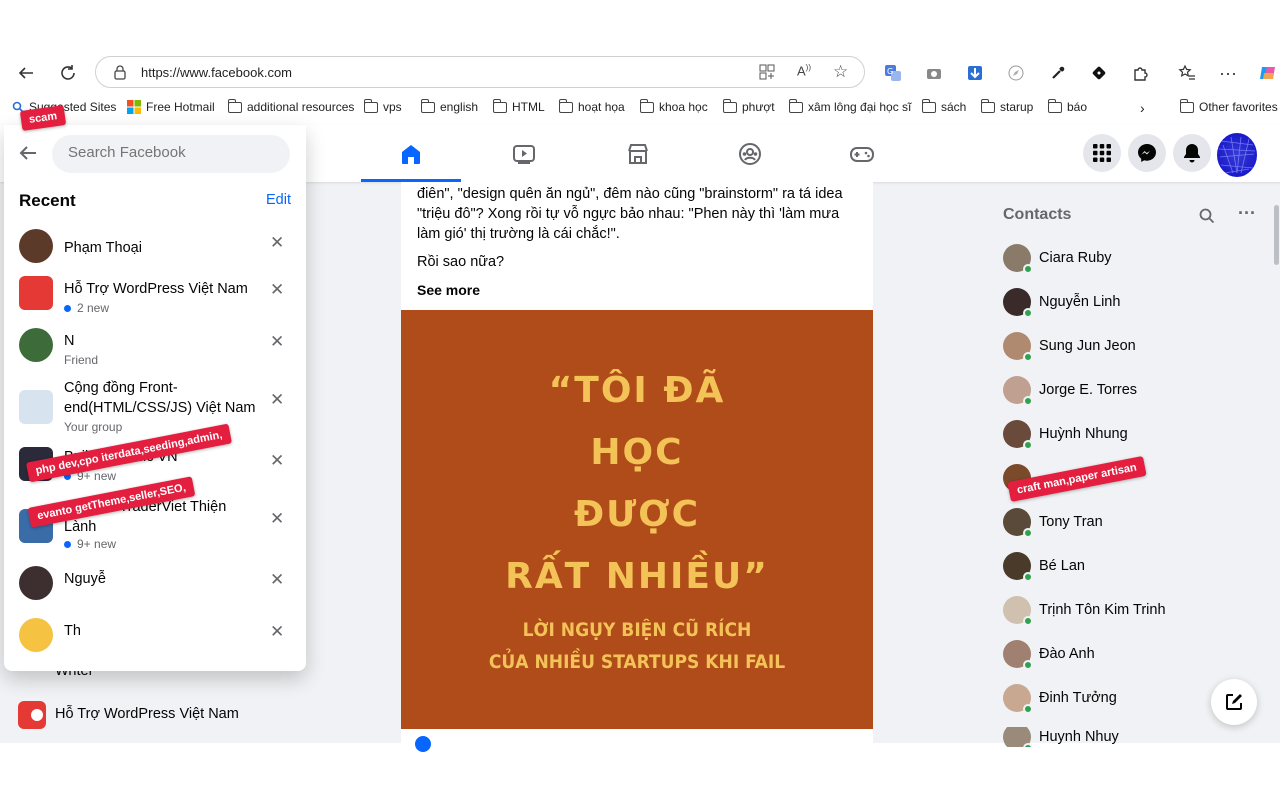 Image resolution: width=1280 pixels, height=800 pixels. What do you see at coordinates (156, 289) in the screenshot?
I see `recent-item-name: Hỗ Trợ WordPress Việt Nam` at bounding box center [156, 289].